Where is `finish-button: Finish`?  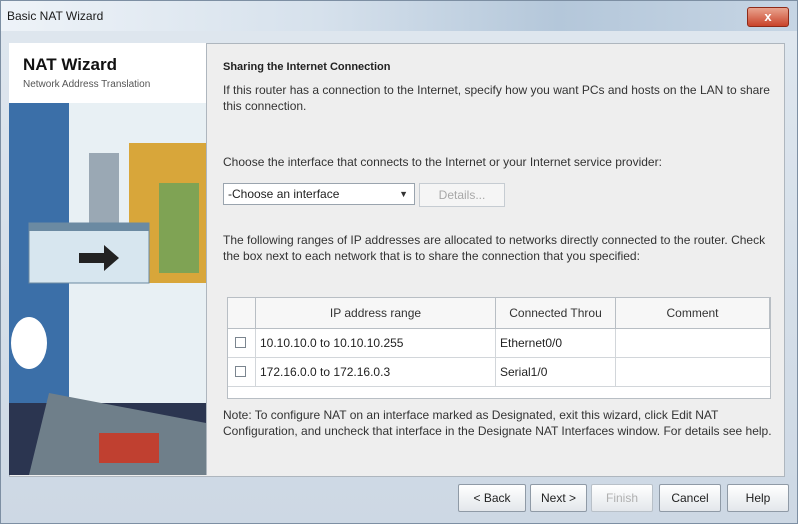
finish-button: Finish is located at coordinates (622, 498).